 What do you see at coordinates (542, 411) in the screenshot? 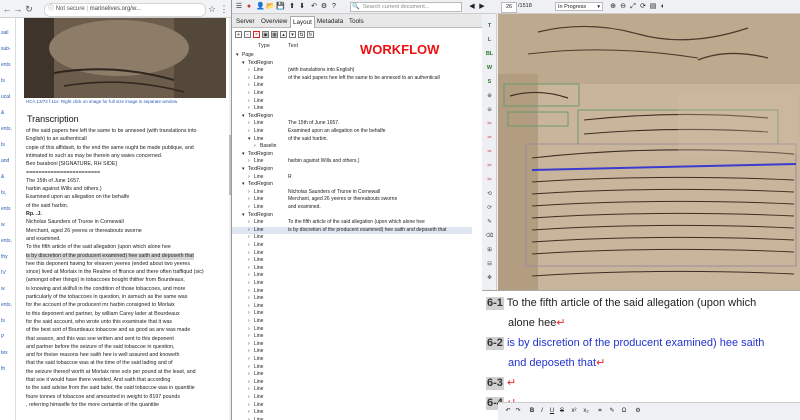
I see `italic-icon: I` at bounding box center [542, 411].